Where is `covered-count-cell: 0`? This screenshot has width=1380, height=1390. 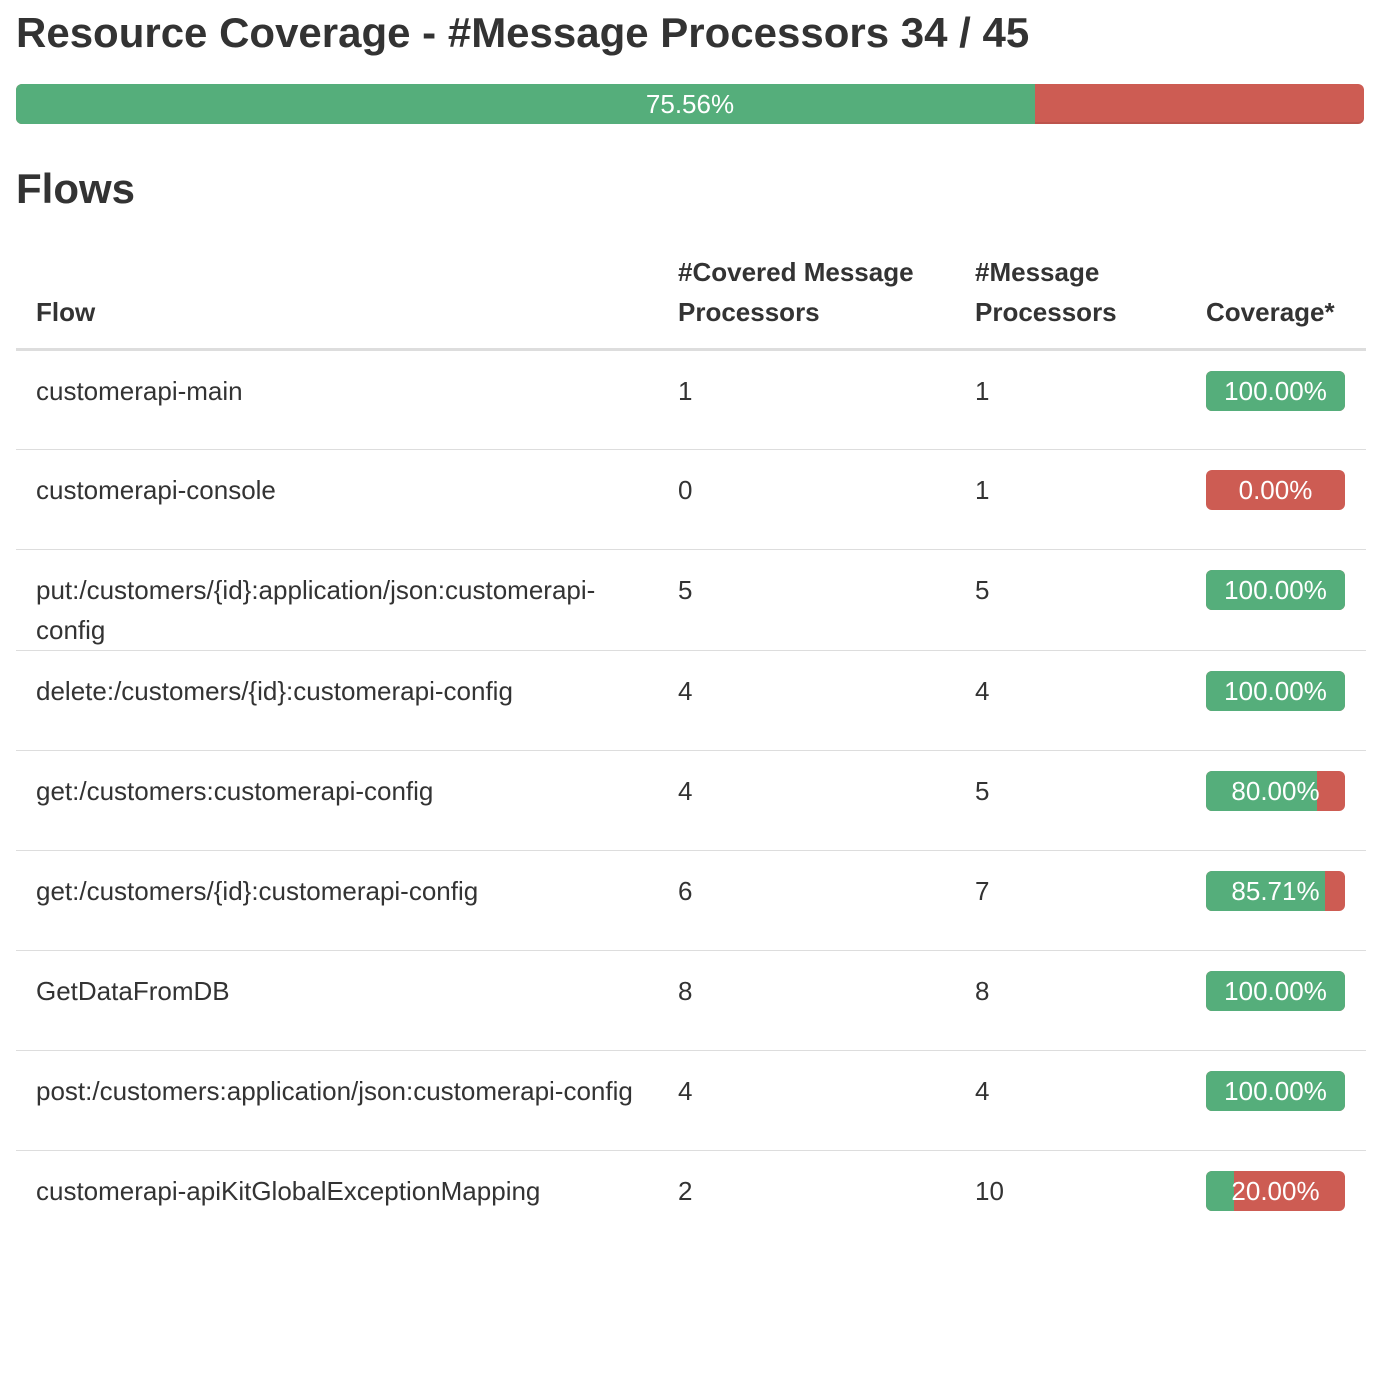 covered-count-cell: 0 is located at coordinates (806, 499).